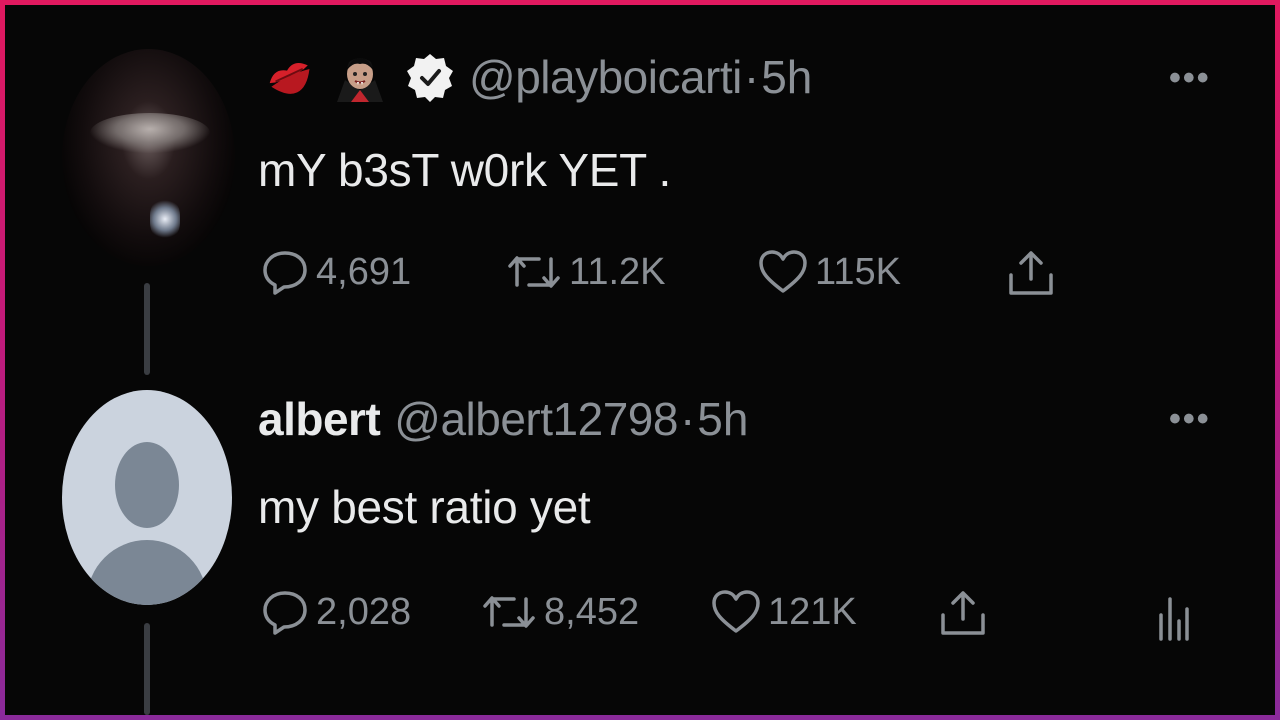  I want to click on tweet-text: mY b3sT w0rk YET ., so click(465, 170).